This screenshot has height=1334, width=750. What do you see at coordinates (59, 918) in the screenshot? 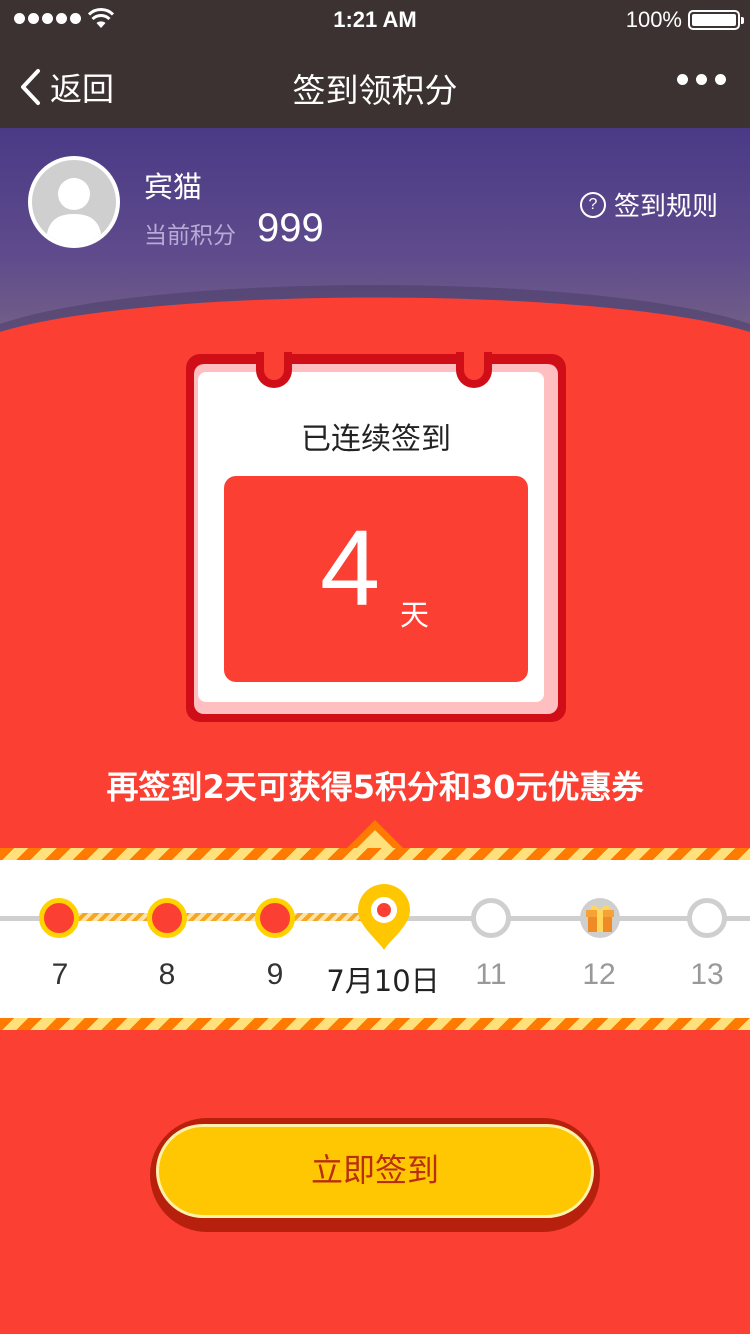
I see `day-7-signed-dot` at bounding box center [59, 918].